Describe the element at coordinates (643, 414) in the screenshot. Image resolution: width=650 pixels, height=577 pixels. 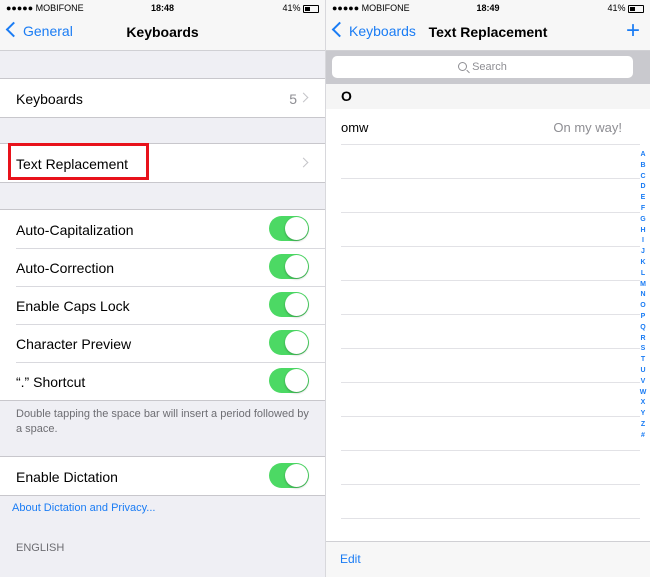
I see `index-letter: Y` at that location.